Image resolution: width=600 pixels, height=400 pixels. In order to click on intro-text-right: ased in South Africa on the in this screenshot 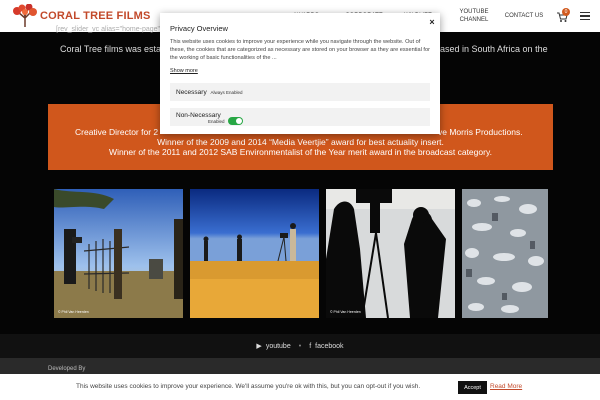, I will do `click(494, 49)`.